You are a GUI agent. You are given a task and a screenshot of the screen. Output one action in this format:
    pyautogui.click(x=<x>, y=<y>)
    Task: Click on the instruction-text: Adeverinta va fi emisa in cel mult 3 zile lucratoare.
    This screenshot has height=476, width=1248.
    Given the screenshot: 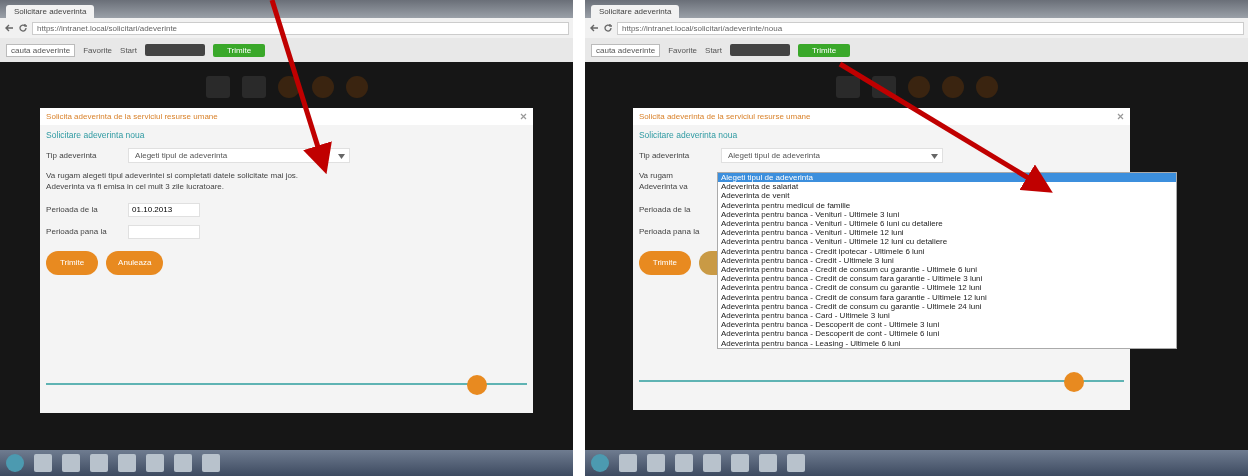 What is the action you would take?
    pyautogui.click(x=135, y=187)
    